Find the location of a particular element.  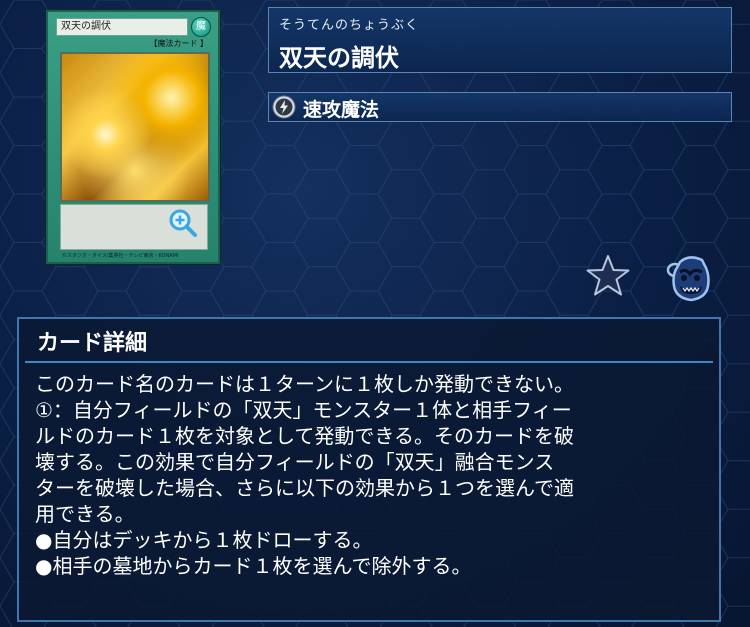

card-name-bar: そうてんのちょうぶく 双天の調伏 is located at coordinates (500, 40).